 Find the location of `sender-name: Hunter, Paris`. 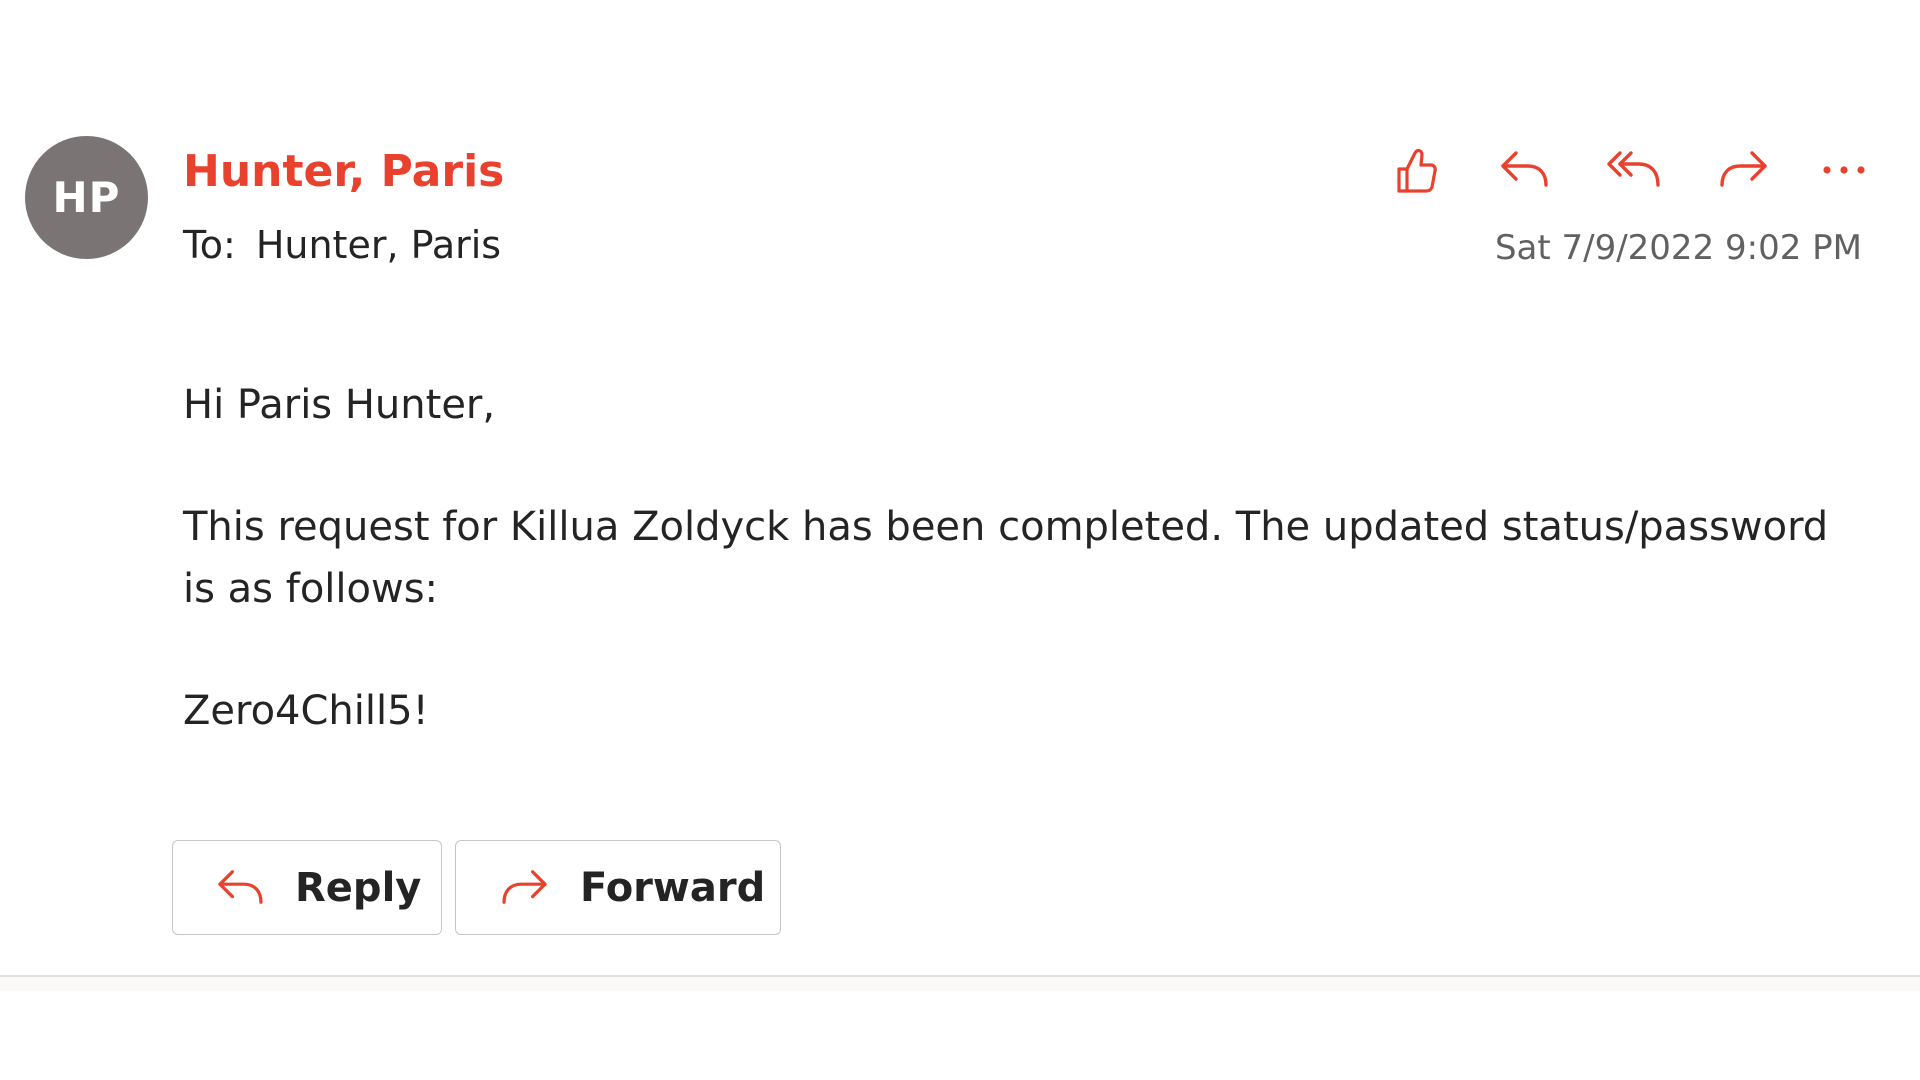

sender-name: Hunter, Paris is located at coordinates (343, 172).